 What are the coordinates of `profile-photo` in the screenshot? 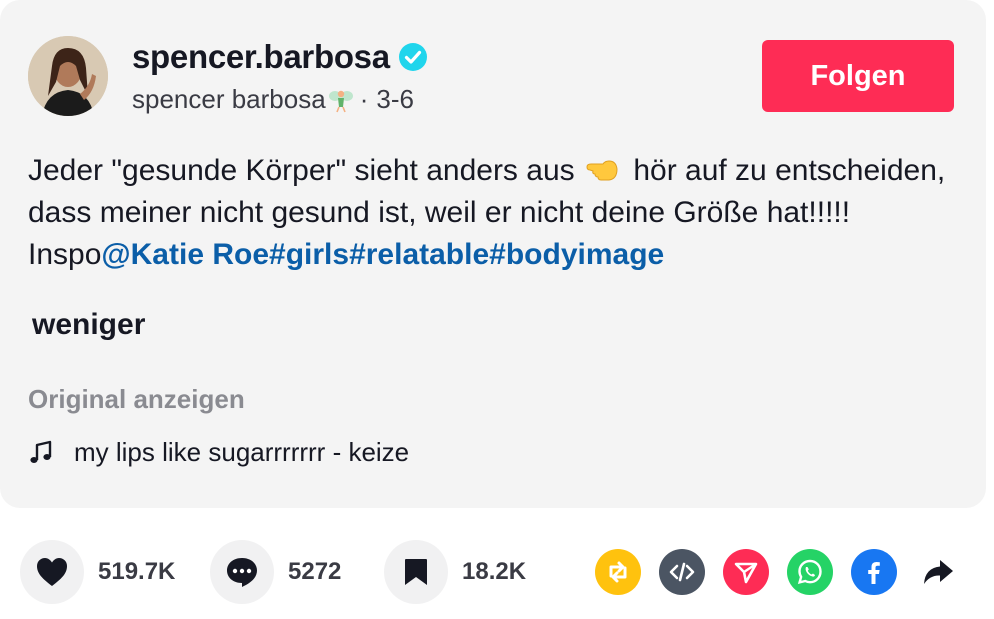 It's located at (68, 76).